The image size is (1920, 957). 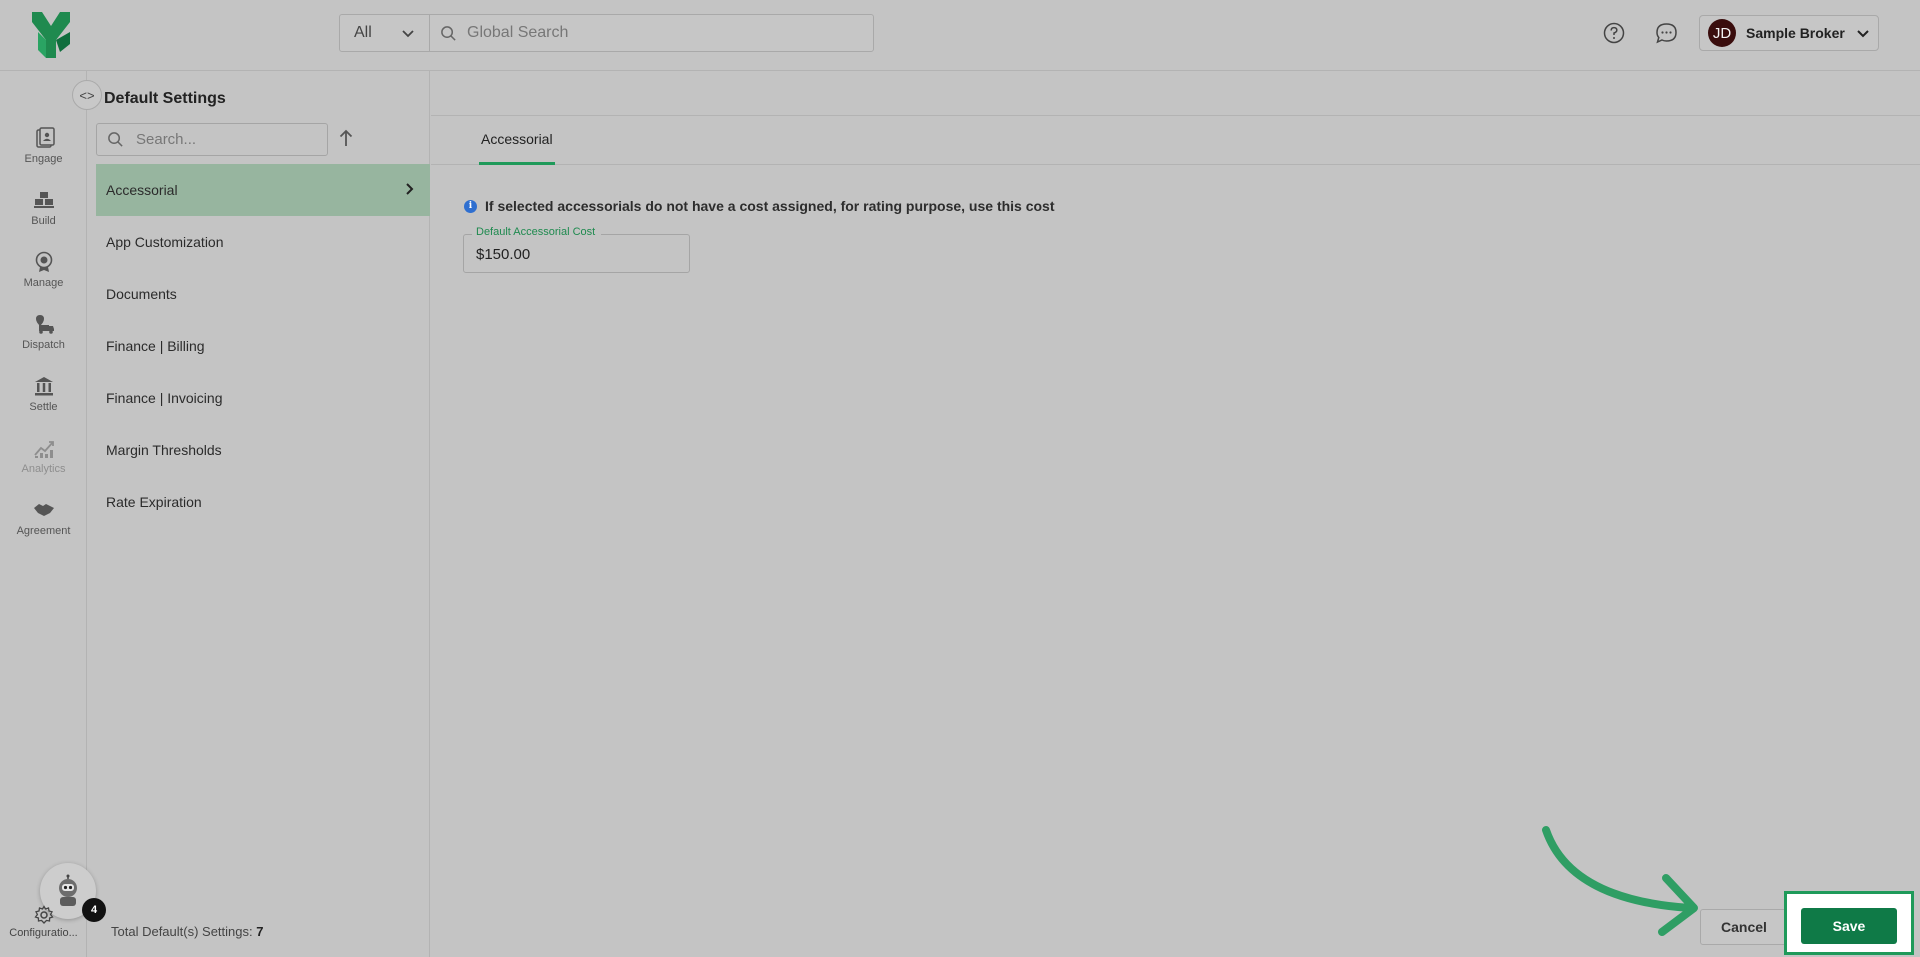 I want to click on user-name: Sample Broker, so click(x=1795, y=33).